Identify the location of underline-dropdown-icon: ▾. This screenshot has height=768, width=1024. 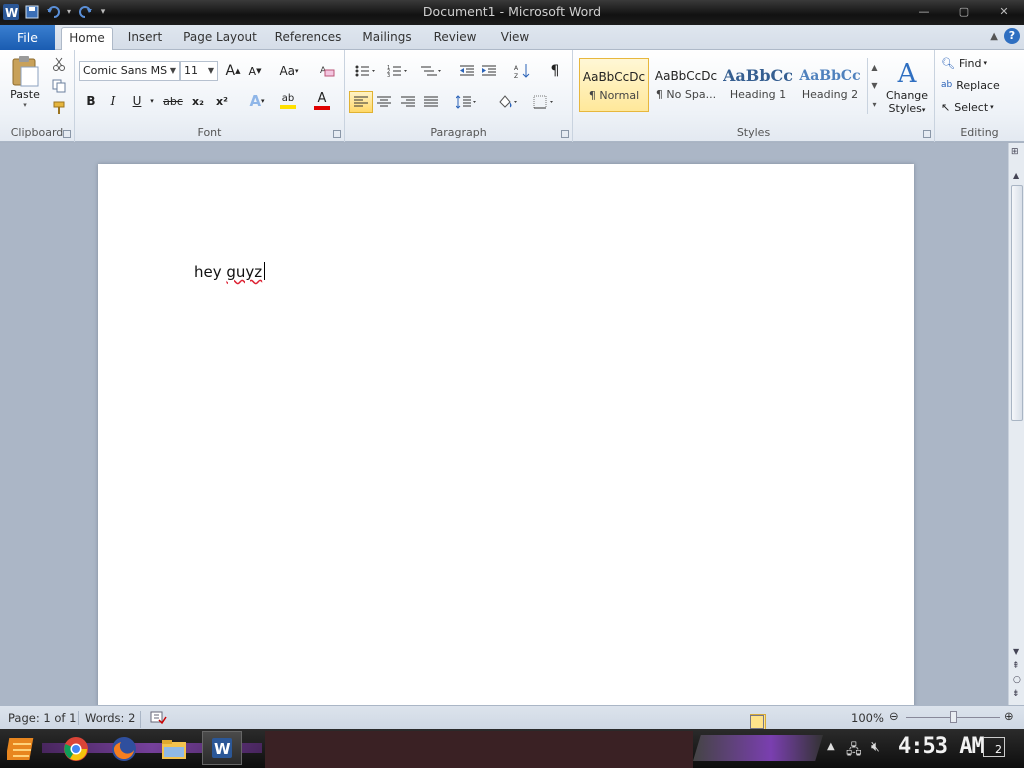
(152, 101).